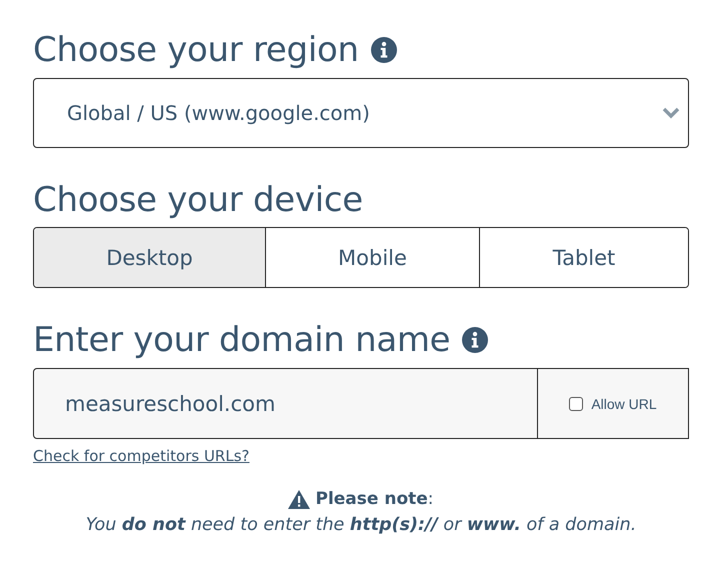  I want to click on domain-field: measureschool.com Allow URL, so click(361, 403).